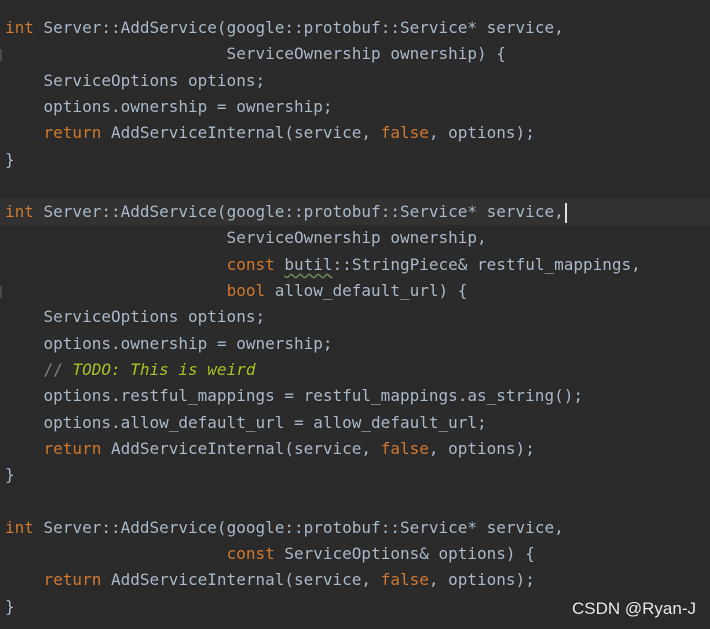 The image size is (710, 629). I want to click on code-token: ServiceOwnership ownership,, so click(246, 238).